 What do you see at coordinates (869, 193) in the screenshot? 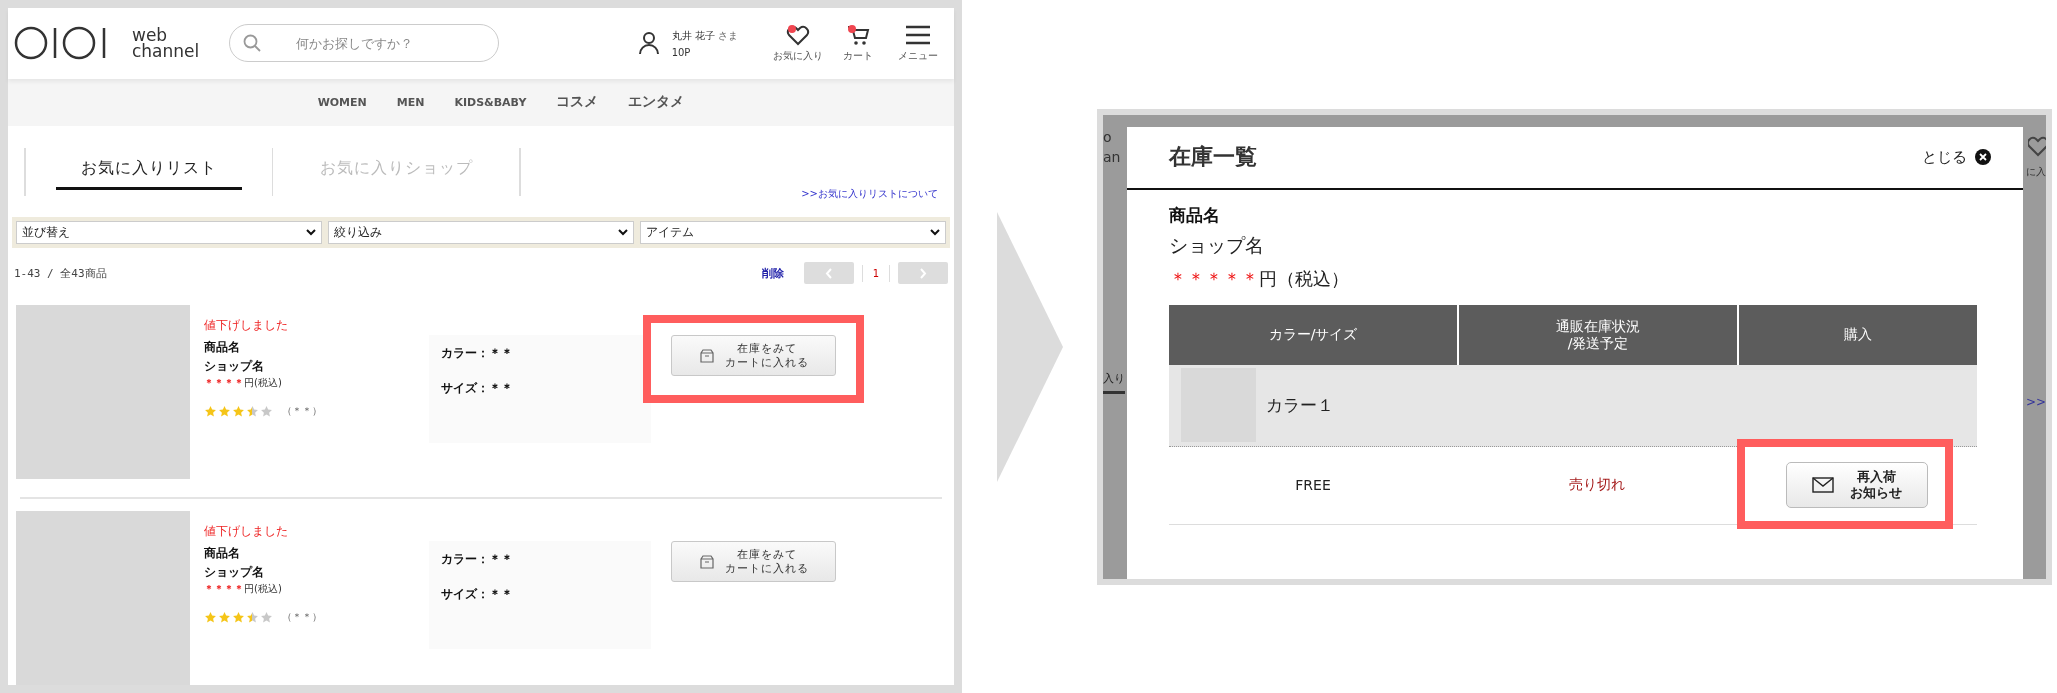
I see `about-link: >>お気に入りリストについて` at bounding box center [869, 193].